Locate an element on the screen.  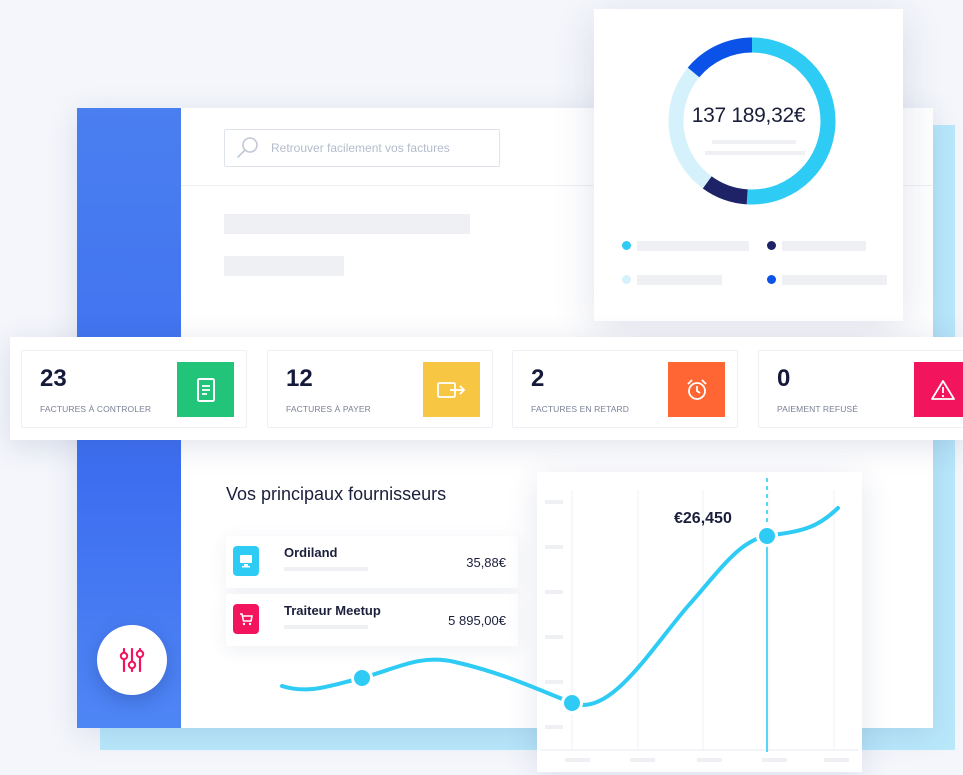
filter-settings-button is located at coordinates (132, 660).